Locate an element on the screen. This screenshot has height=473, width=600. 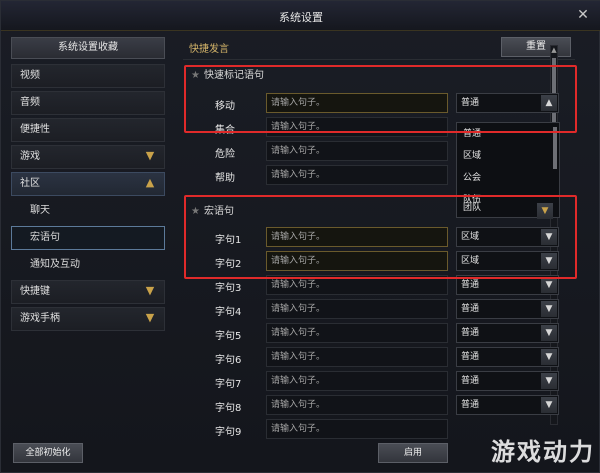
macro-row-4: 字句4 请输入句子。 普通 ▼ is located at coordinates (375, 310).